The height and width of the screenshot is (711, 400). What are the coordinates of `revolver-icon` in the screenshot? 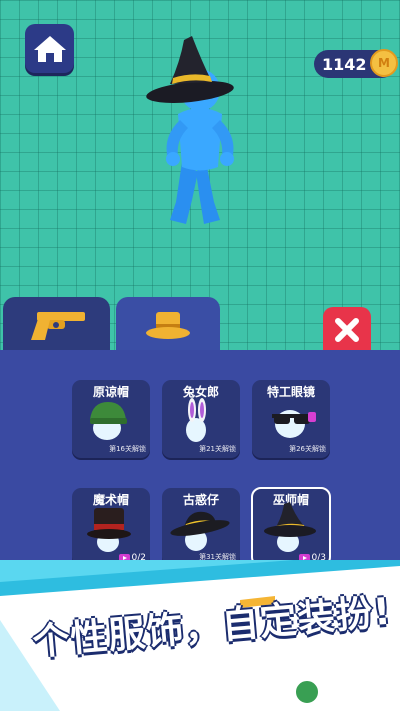 It's located at (57, 326).